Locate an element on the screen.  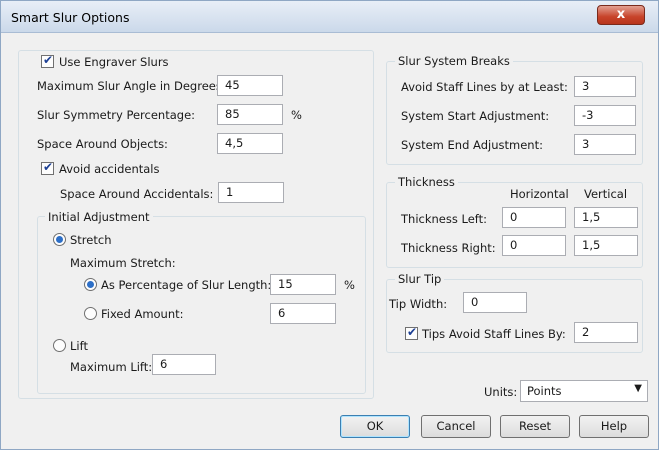
ok-button: OK is located at coordinates (375, 426).